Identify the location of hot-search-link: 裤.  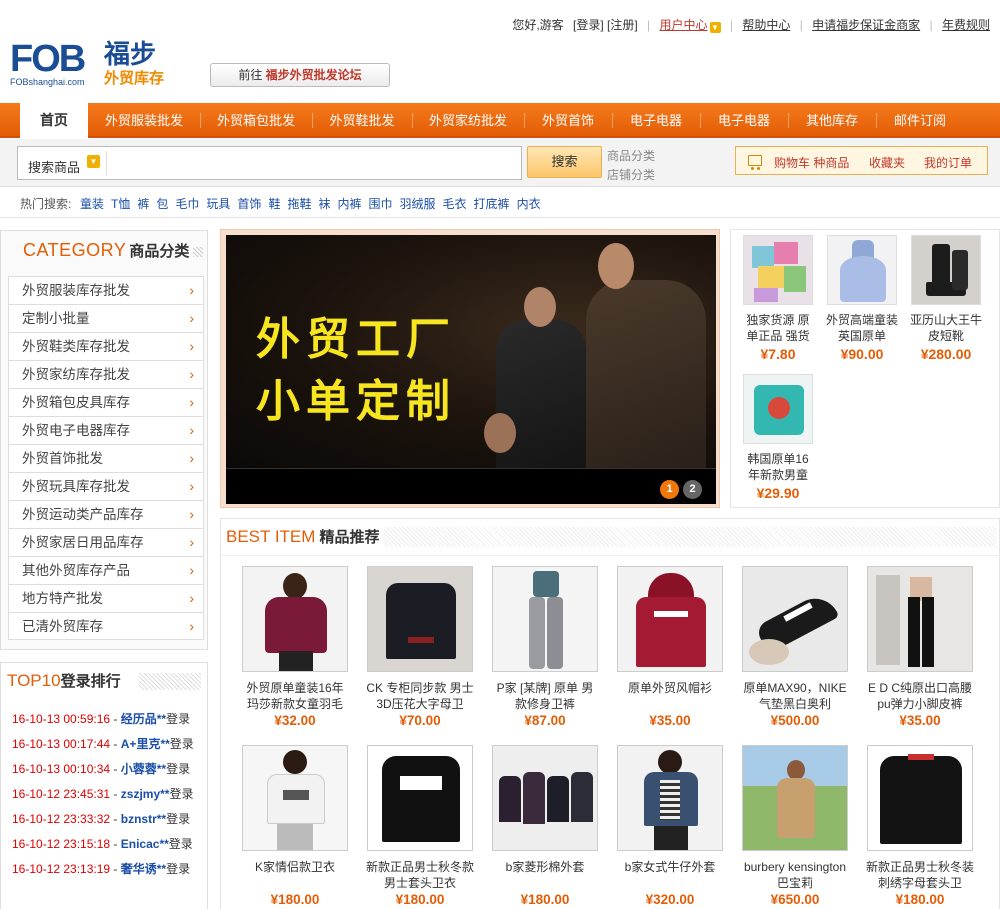
(143, 204).